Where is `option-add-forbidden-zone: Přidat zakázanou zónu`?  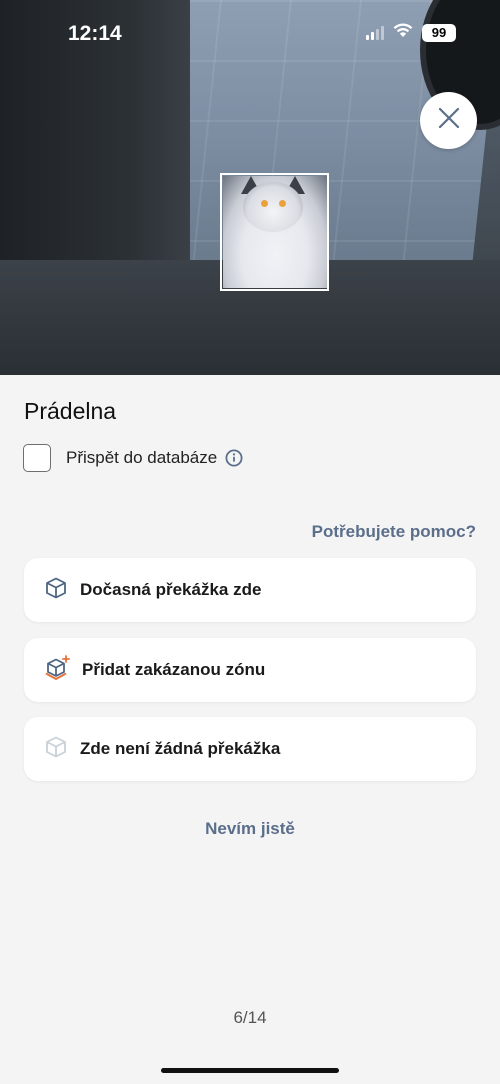
option-add-forbidden-zone: Přidat zakázanou zónu is located at coordinates (250, 670).